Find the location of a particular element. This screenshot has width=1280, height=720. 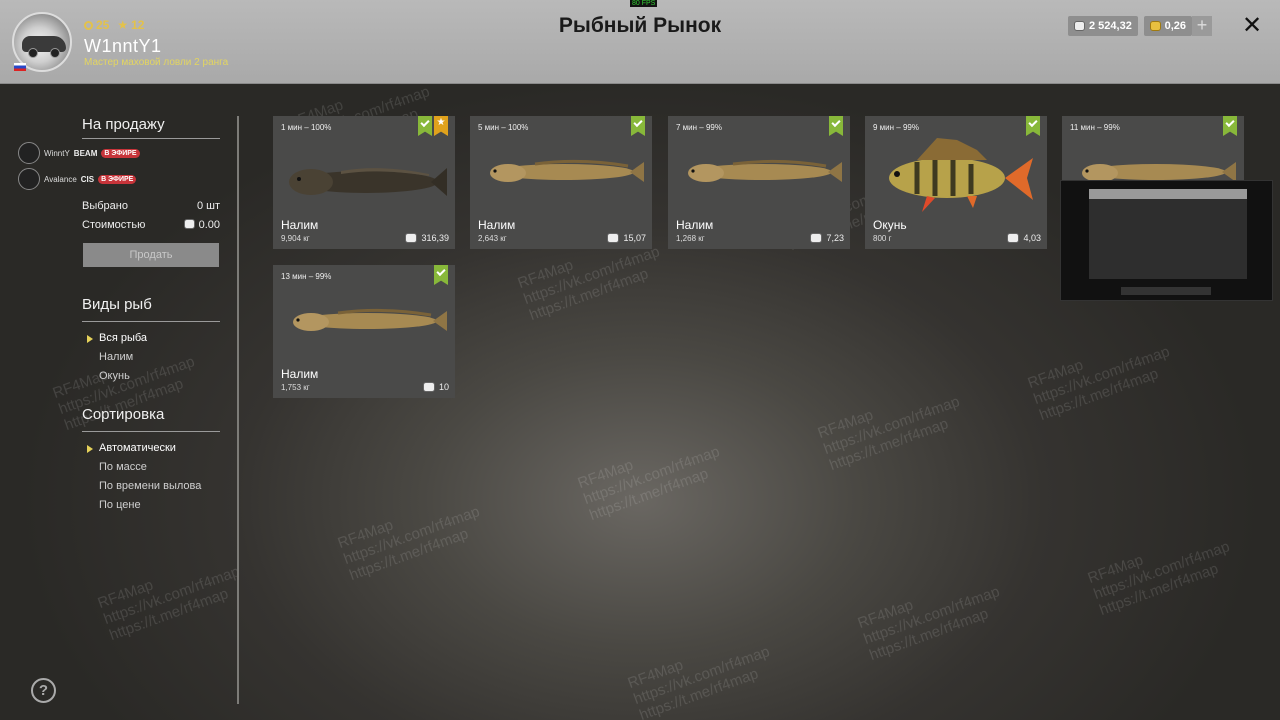

gold-balance: 0,26 is located at coordinates (1168, 26).